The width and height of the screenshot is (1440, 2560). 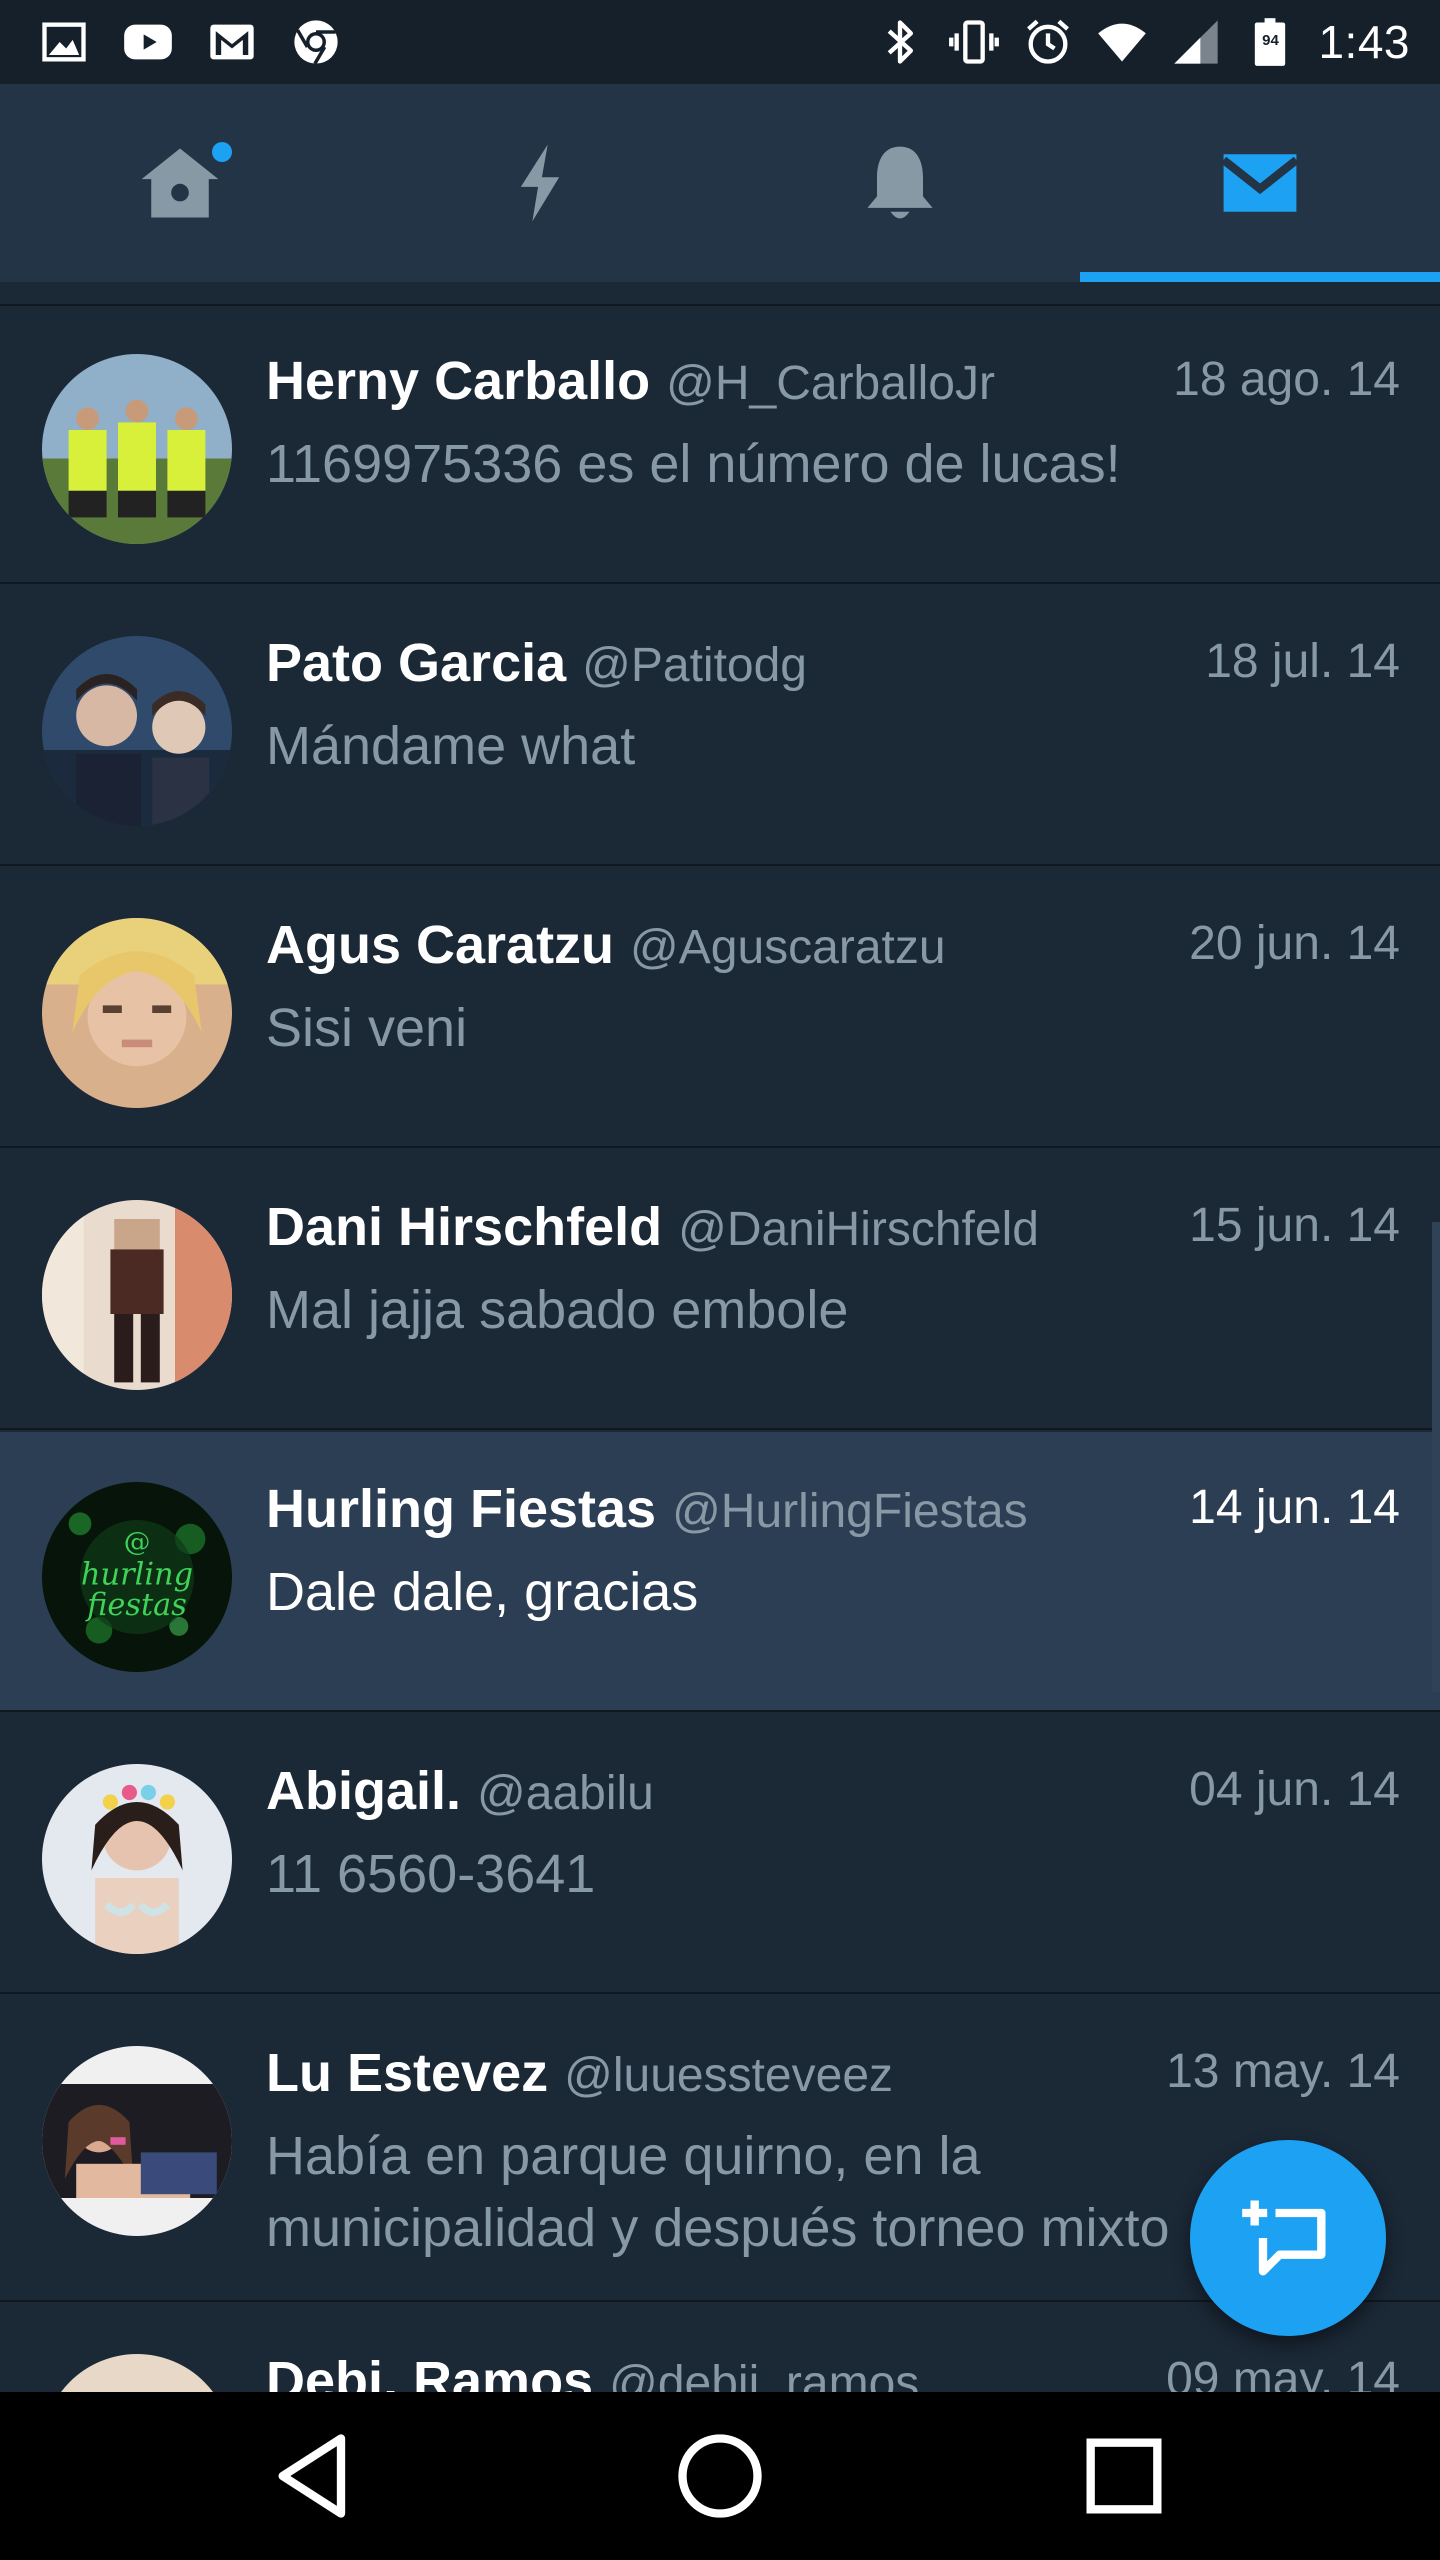 What do you see at coordinates (190, 42) in the screenshot?
I see `status-left-icons` at bounding box center [190, 42].